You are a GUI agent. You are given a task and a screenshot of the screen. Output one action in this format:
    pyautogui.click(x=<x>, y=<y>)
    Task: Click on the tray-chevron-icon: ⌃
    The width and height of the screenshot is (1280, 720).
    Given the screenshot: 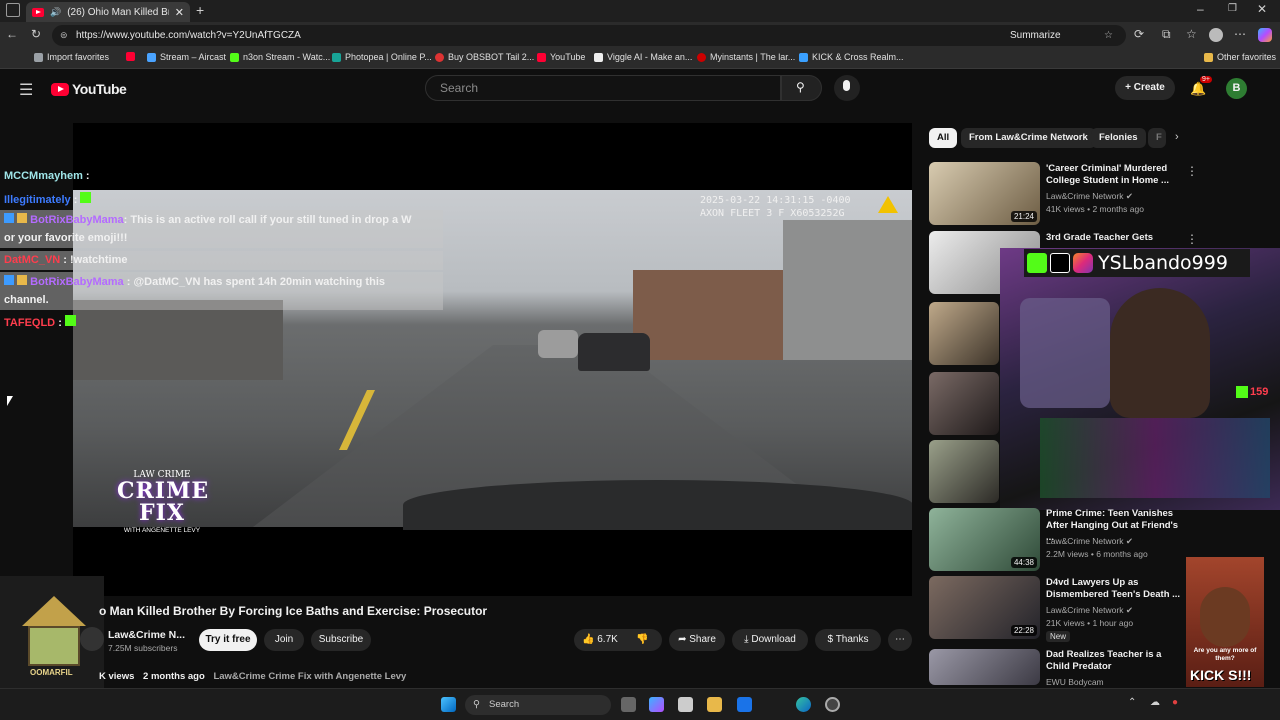 What is the action you would take?
    pyautogui.click(x=1132, y=702)
    